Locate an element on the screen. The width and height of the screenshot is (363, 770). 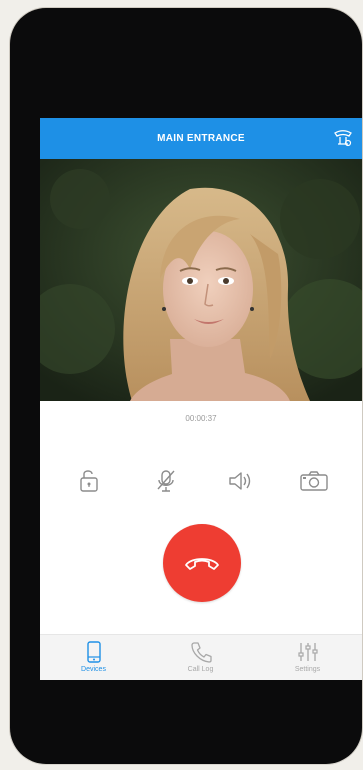
bottom-tab-bar: Devices Call Log Settings is located at coordinates (201, 657).